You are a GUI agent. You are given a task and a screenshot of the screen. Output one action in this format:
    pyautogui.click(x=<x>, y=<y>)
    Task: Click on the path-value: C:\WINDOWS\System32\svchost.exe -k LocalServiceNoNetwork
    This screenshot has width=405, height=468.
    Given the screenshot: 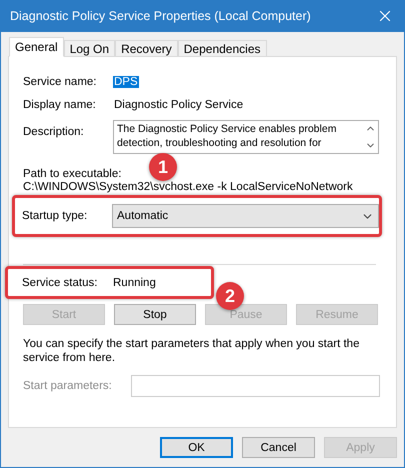 What is the action you would take?
    pyautogui.click(x=188, y=187)
    